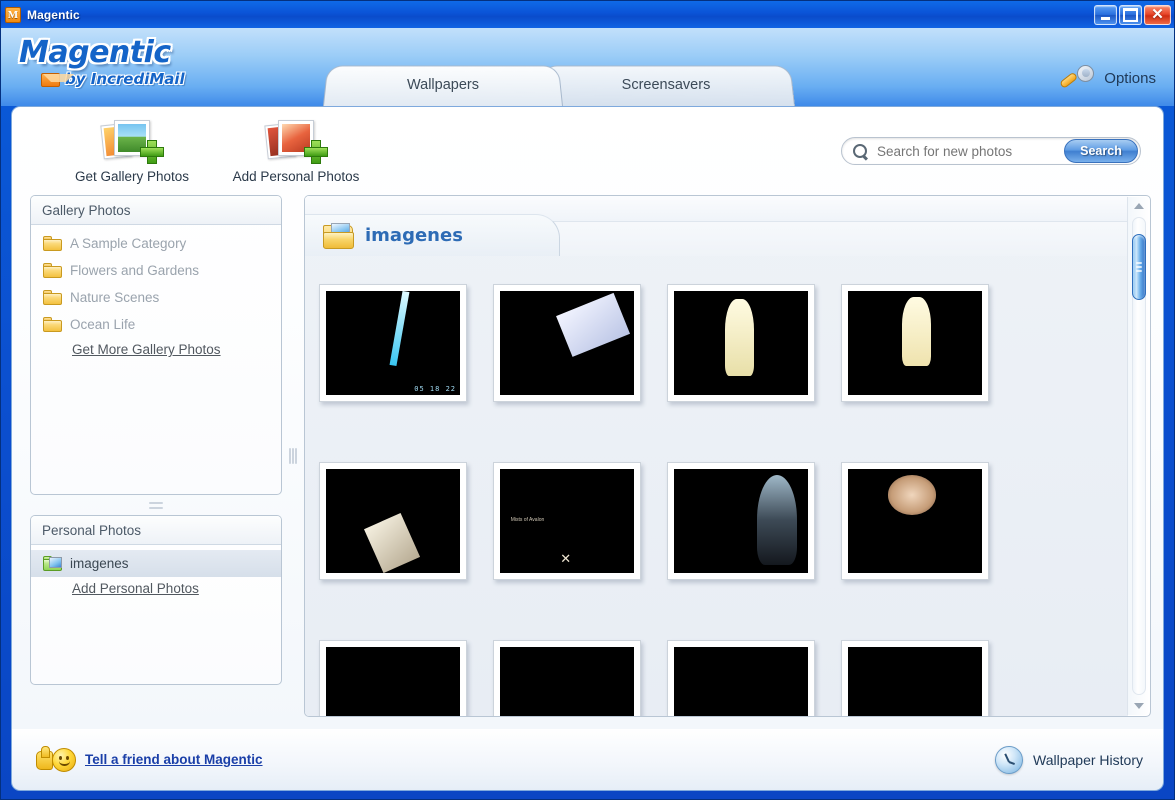  What do you see at coordinates (174, 759) in the screenshot?
I see `tell-a-friend-link: Tell a friend about Magentic` at bounding box center [174, 759].